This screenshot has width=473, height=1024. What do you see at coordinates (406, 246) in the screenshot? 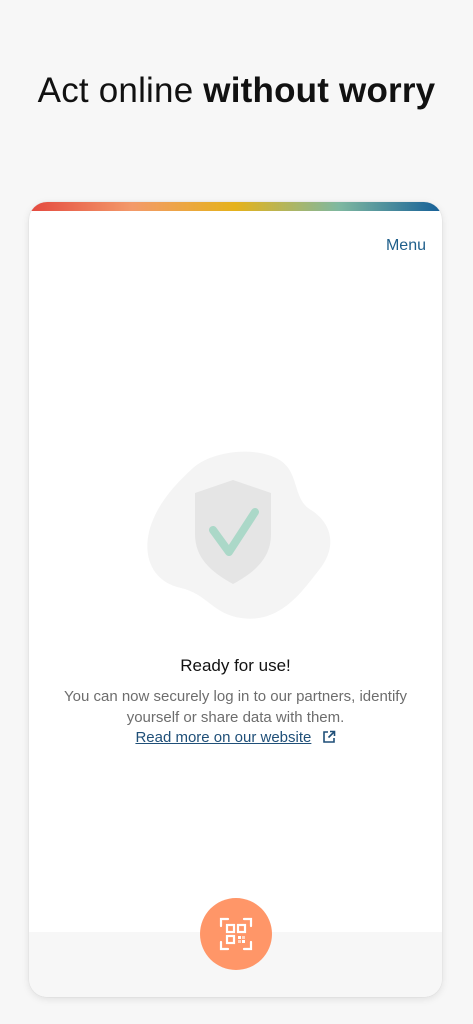
I see `menu-button: Menu` at bounding box center [406, 246].